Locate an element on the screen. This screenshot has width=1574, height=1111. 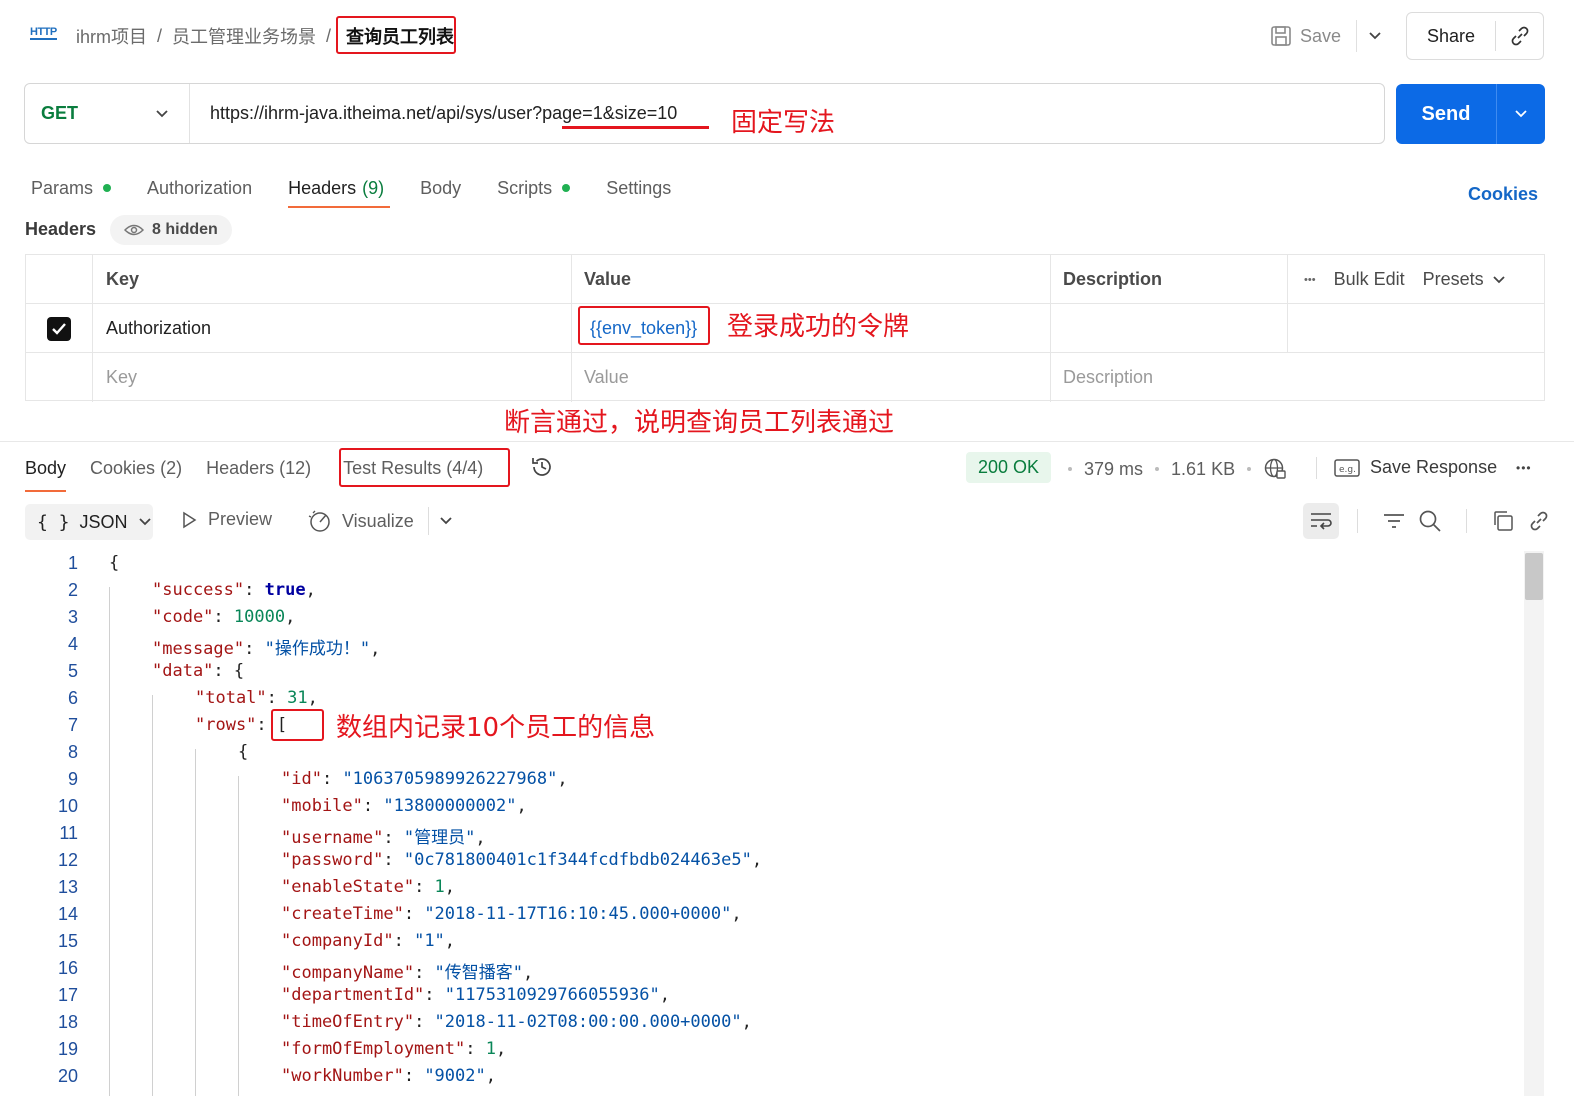
tab-label: Headers is located at coordinates (322, 187).